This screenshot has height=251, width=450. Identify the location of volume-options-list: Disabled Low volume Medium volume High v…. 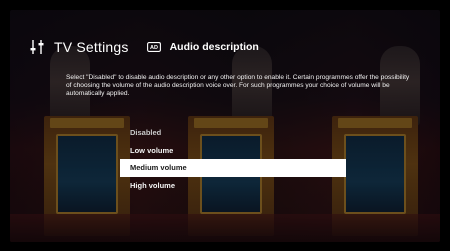
(233, 159).